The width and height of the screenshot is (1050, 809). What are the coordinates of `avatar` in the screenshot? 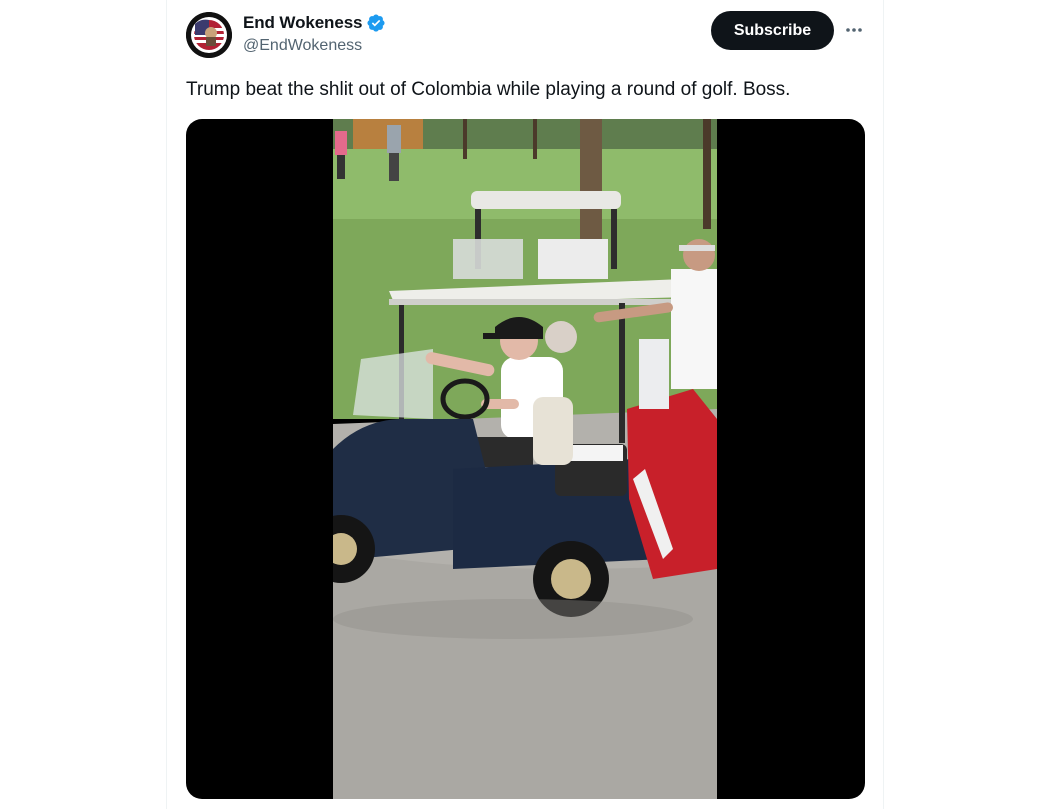 It's located at (209, 35).